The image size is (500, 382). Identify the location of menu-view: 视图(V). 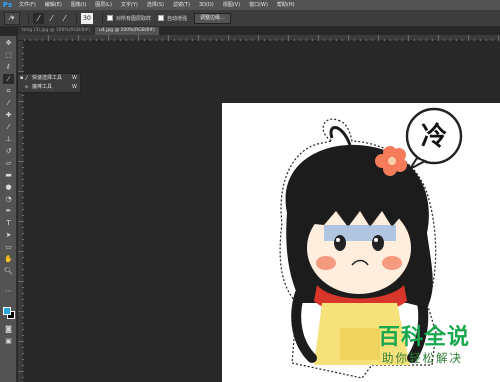
(231, 5).